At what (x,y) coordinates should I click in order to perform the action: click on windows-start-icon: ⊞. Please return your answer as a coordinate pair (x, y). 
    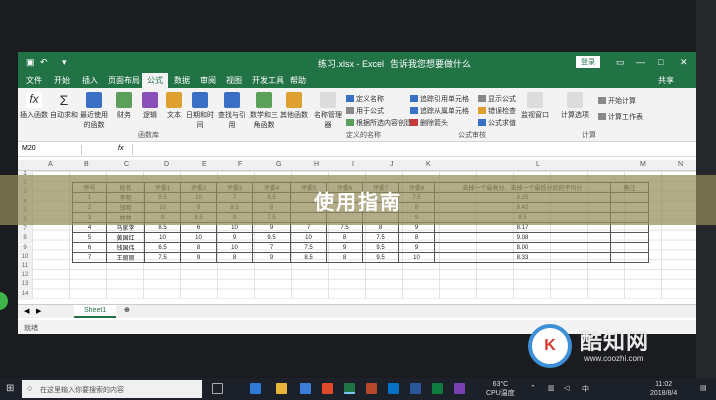
    Looking at the image, I should click on (10, 388).